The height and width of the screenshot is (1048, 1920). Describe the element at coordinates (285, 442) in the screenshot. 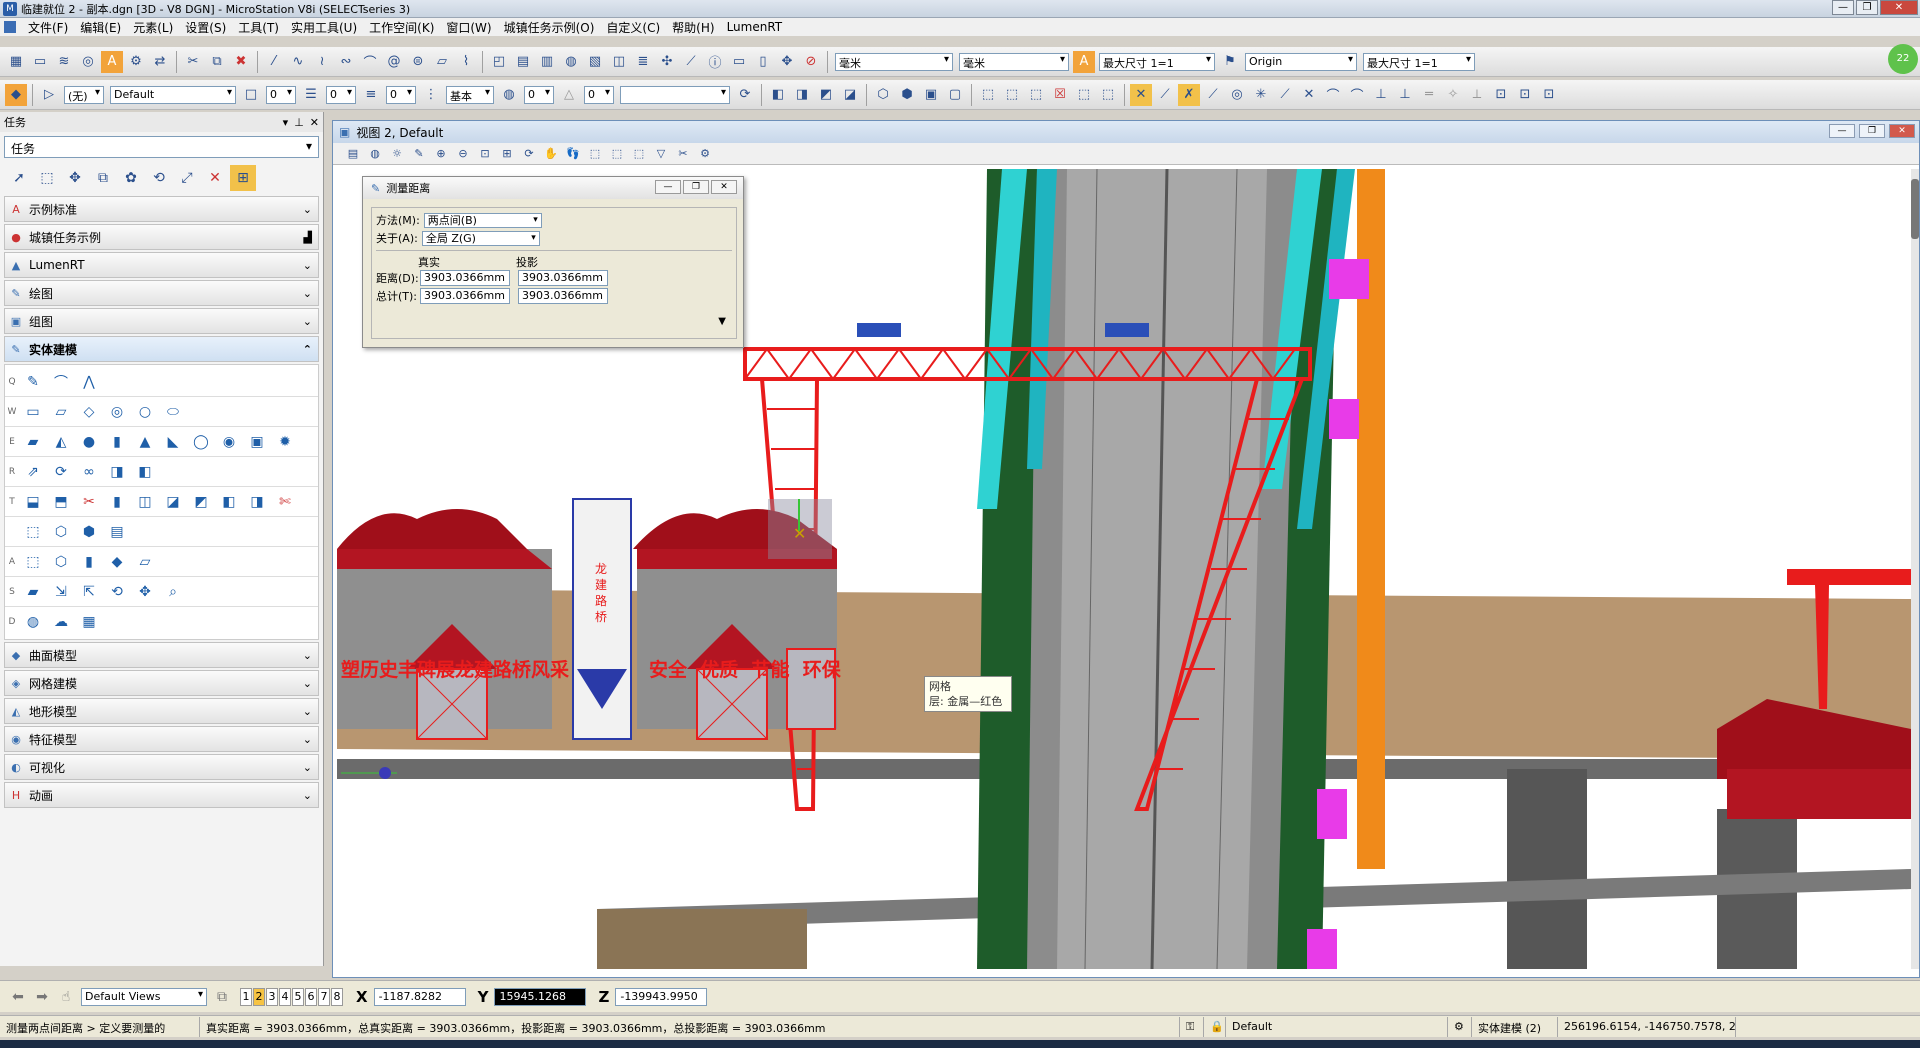

I see `gear-shape-icon: ✹` at that location.